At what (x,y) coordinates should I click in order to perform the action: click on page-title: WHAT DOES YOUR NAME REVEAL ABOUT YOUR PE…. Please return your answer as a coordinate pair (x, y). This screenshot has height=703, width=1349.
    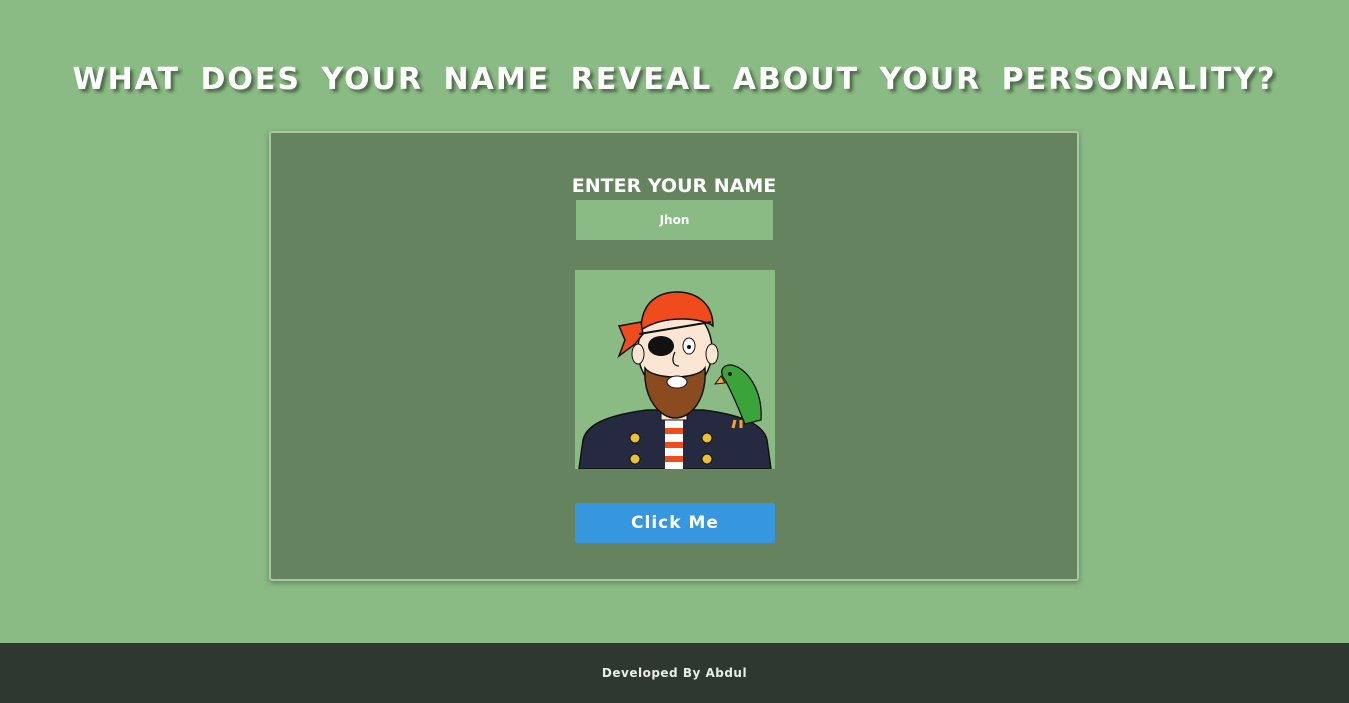
    Looking at the image, I should click on (674, 79).